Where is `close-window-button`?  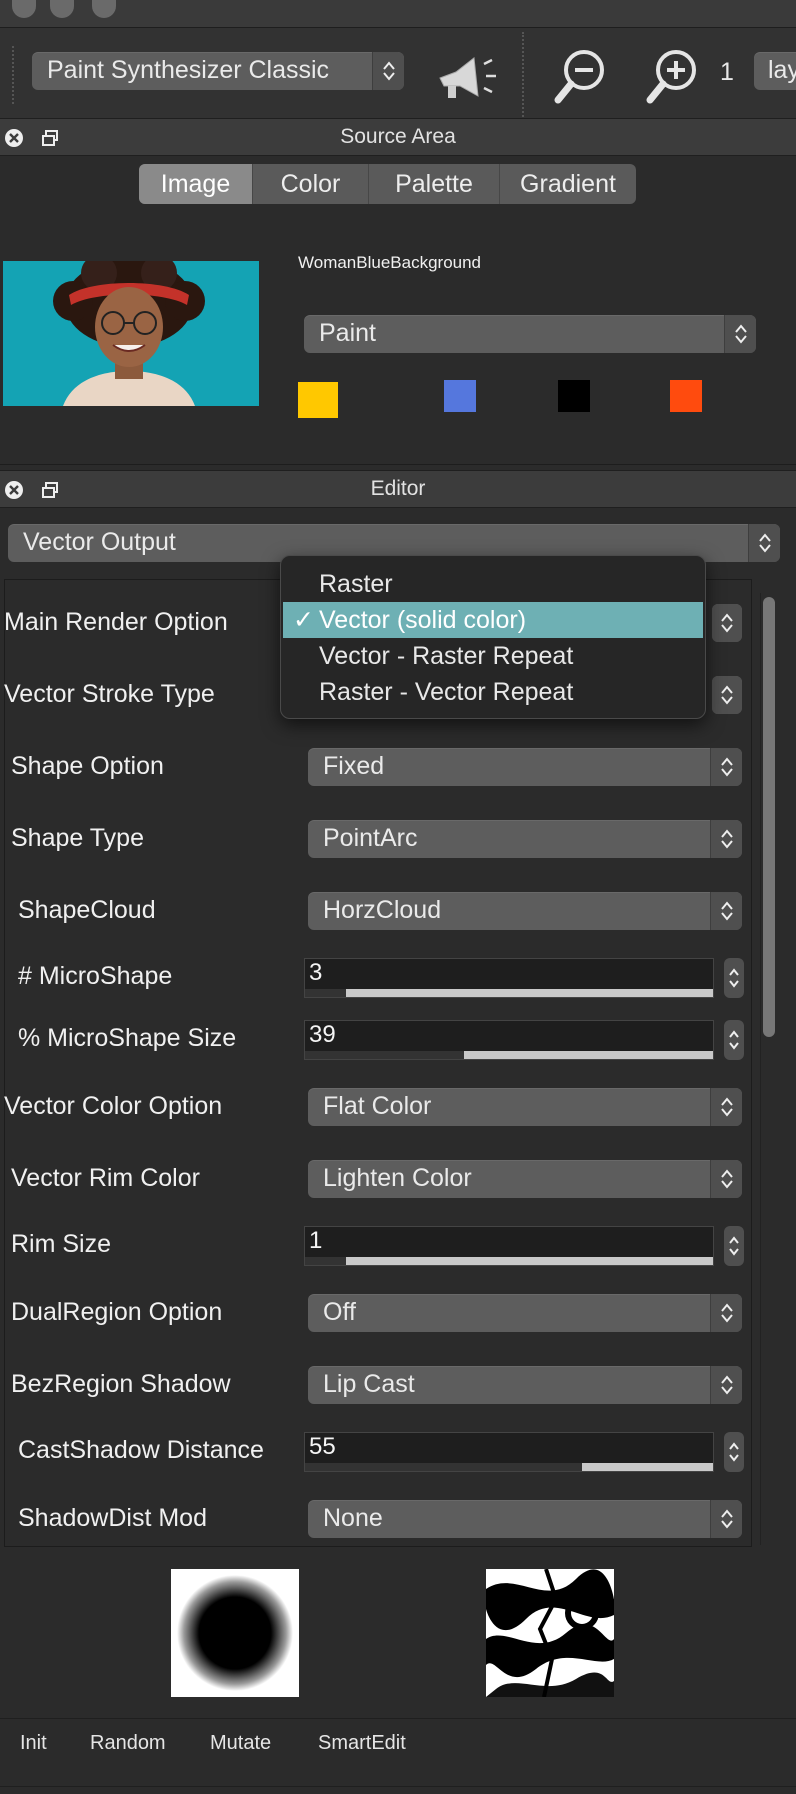 close-window-button is located at coordinates (24, 9).